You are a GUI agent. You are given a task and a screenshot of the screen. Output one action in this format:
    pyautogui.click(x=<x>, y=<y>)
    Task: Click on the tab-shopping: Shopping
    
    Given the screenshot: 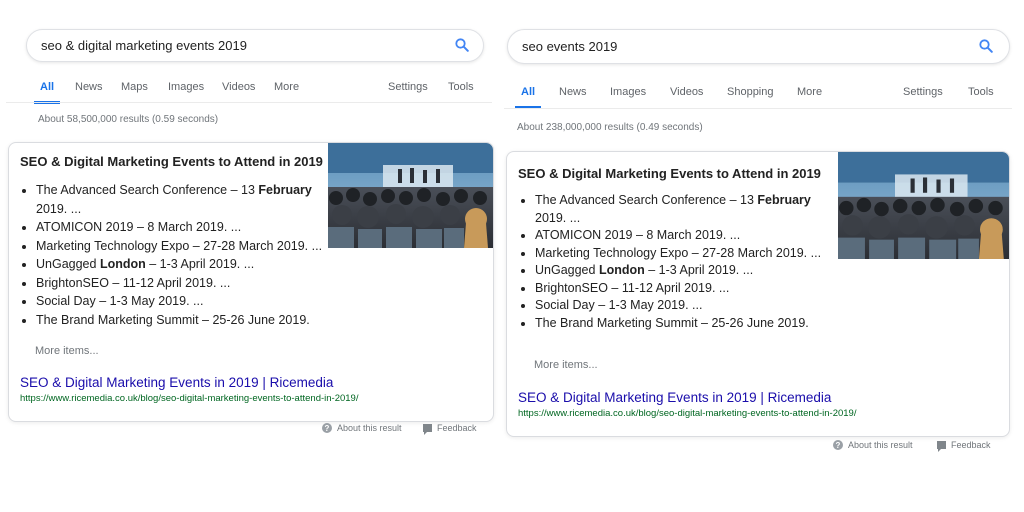 What is the action you would take?
    pyautogui.click(x=750, y=92)
    